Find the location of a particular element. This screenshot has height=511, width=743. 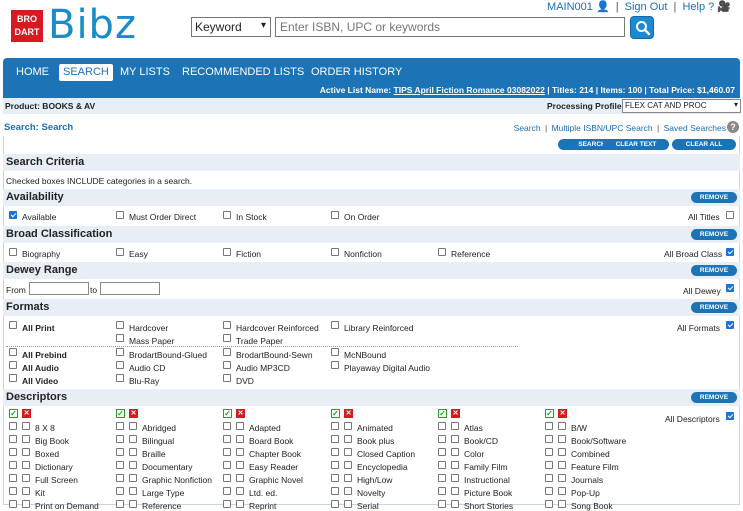

nav-search: SEARCH is located at coordinates (86, 72).